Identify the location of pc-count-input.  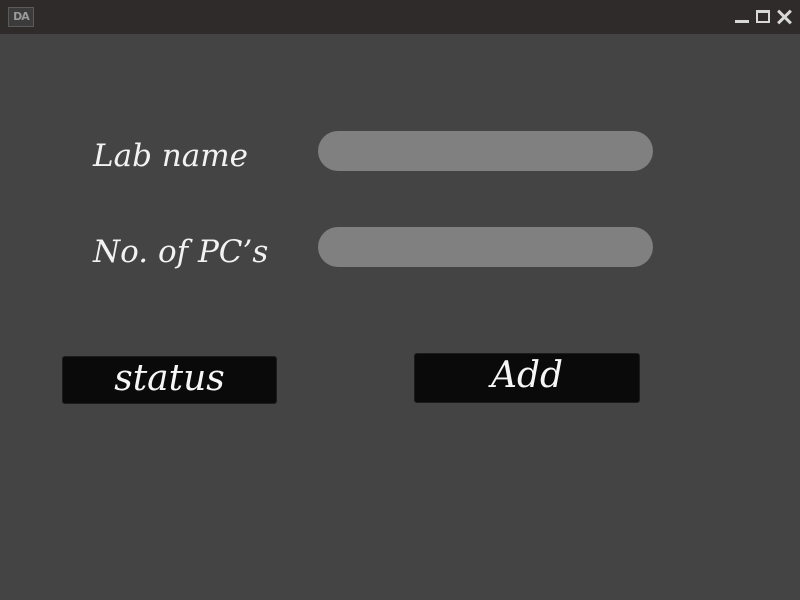
(485, 247).